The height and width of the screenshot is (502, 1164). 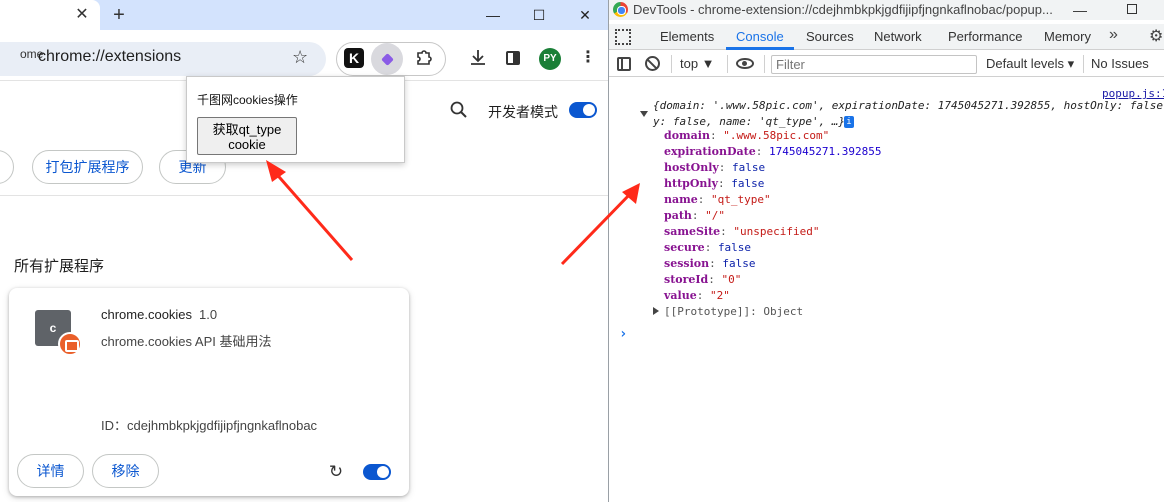 I want to click on property-row-session: session: false, so click(x=709, y=263).